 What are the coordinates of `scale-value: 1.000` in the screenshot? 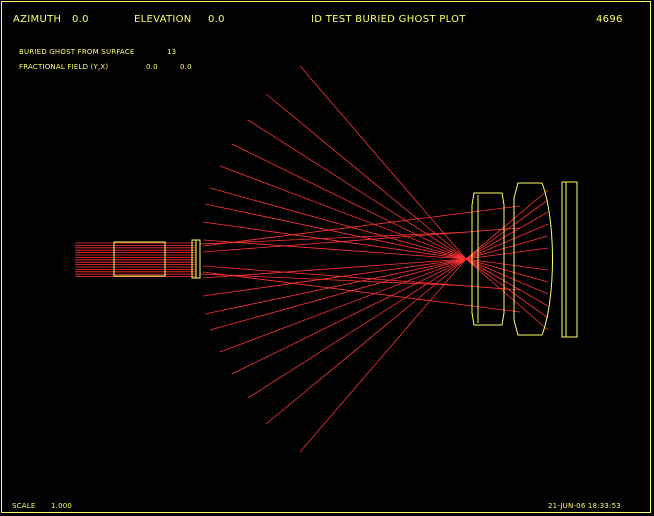 It's located at (62, 506).